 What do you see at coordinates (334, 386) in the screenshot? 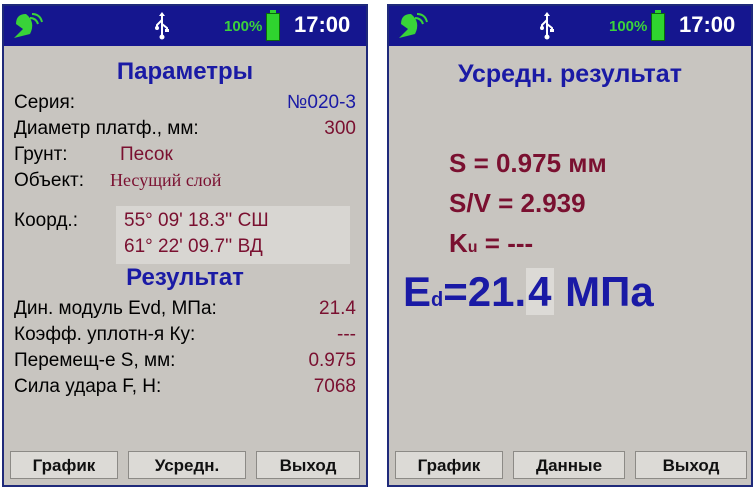
I see `force-value: 7068` at bounding box center [334, 386].